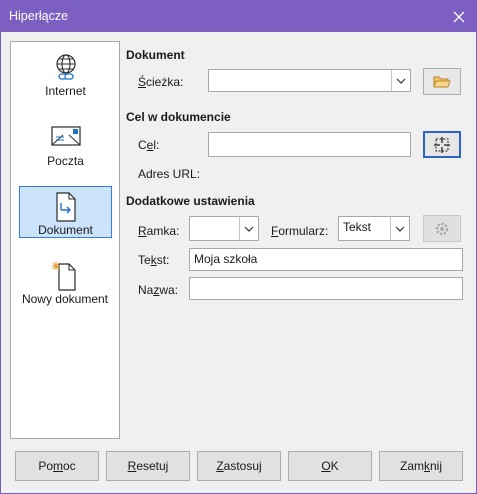  I want to click on gear-icon, so click(442, 228).